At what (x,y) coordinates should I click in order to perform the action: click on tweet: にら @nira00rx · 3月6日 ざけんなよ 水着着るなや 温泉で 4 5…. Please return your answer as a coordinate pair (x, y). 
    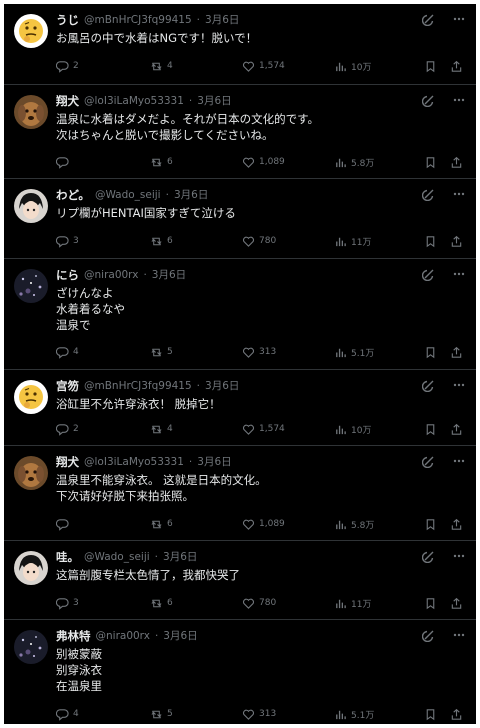
    Looking at the image, I should click on (240, 314).